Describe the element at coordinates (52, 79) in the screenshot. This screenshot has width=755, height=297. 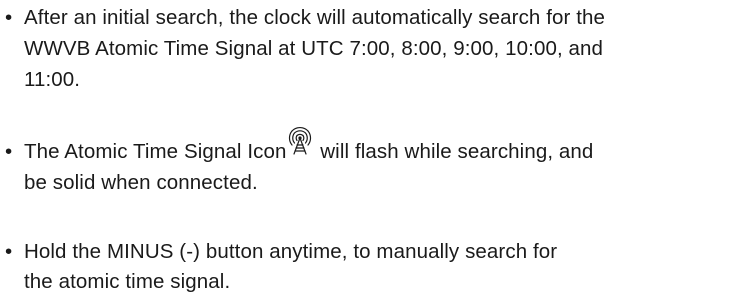
I see `bullet-text-line: 11:00.` at that location.